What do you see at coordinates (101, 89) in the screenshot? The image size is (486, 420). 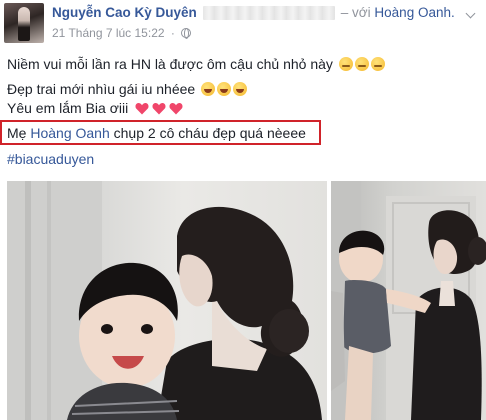 I see `line-2-text: Đẹp trai mới nhìu gái iu nhéee` at bounding box center [101, 89].